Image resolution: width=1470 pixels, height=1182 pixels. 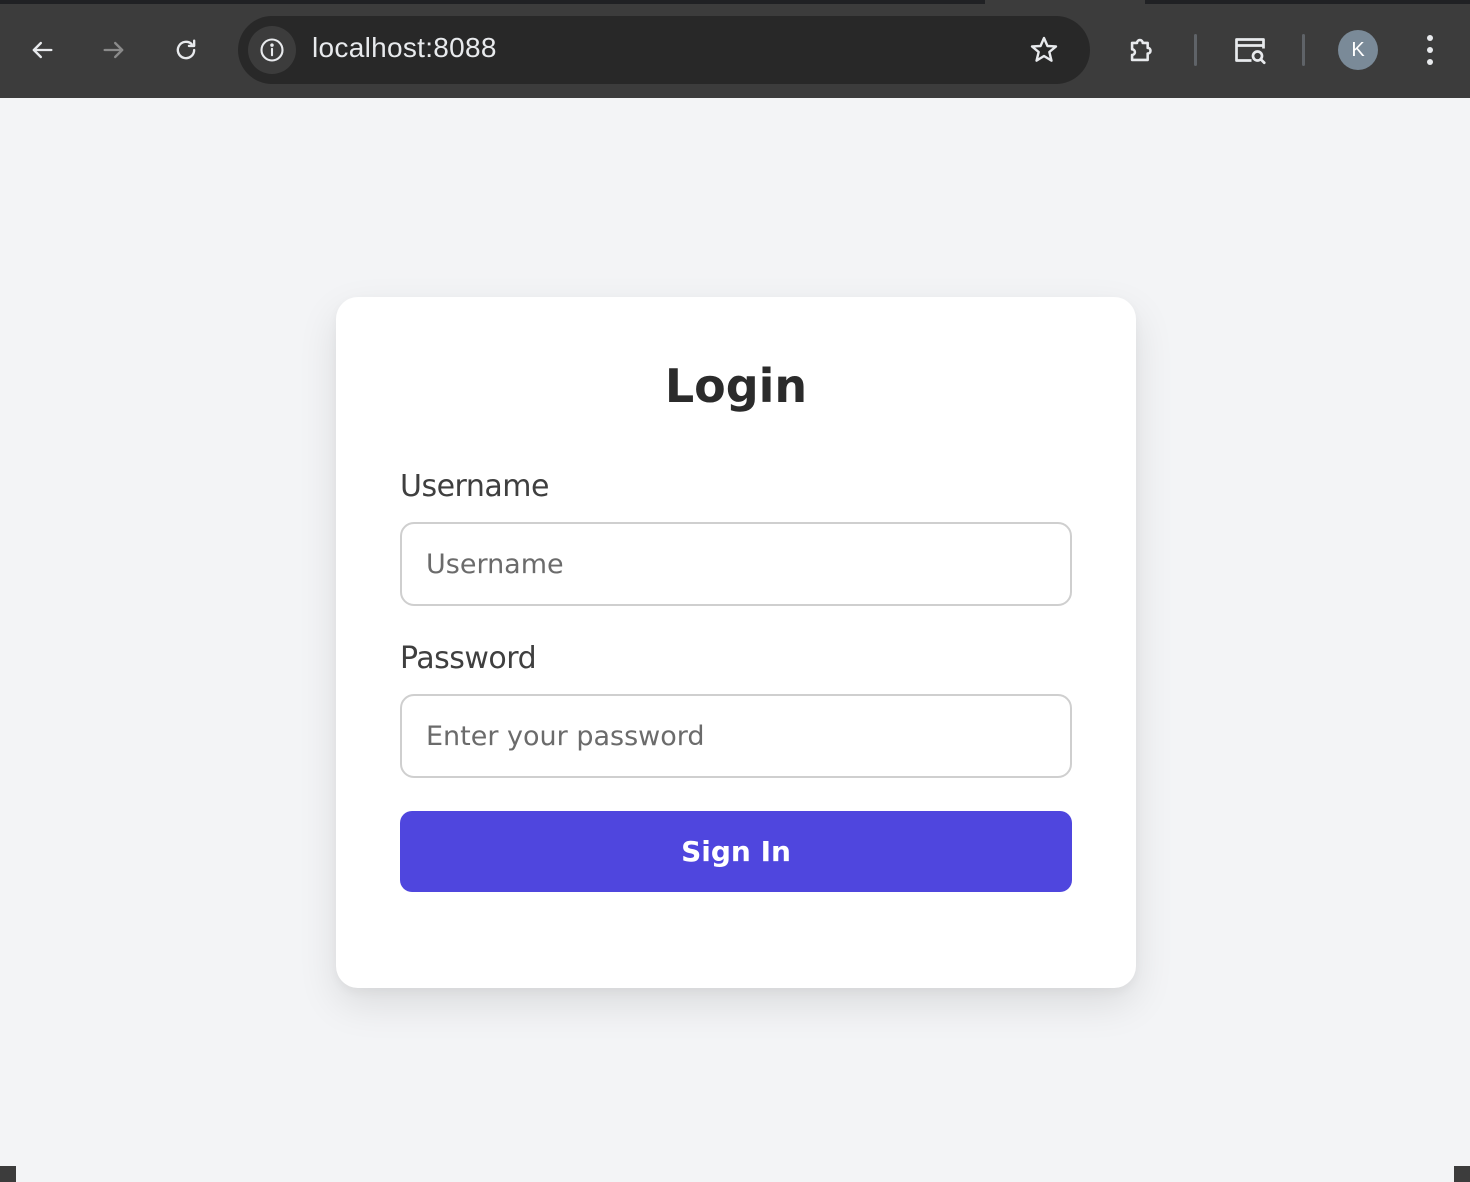 I want to click on extensions-button, so click(x=1142, y=50).